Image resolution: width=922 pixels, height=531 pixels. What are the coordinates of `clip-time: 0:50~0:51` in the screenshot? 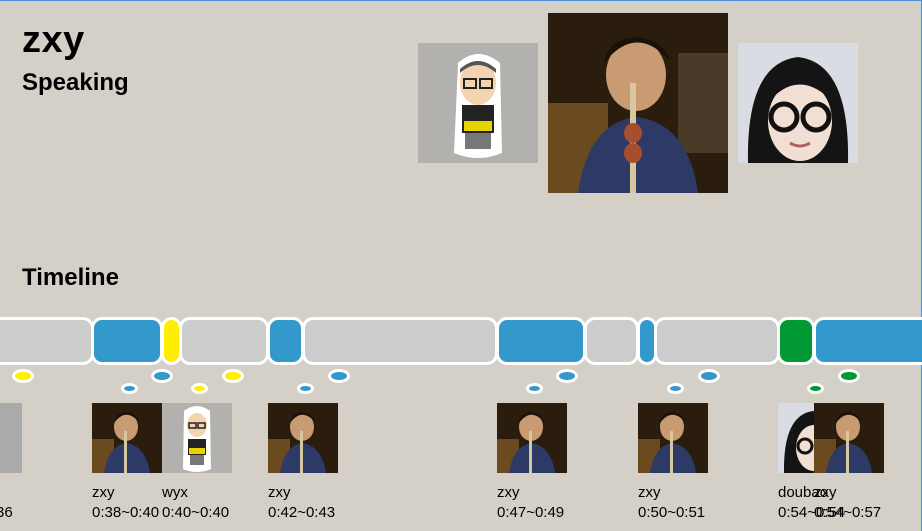 It's located at (672, 512).